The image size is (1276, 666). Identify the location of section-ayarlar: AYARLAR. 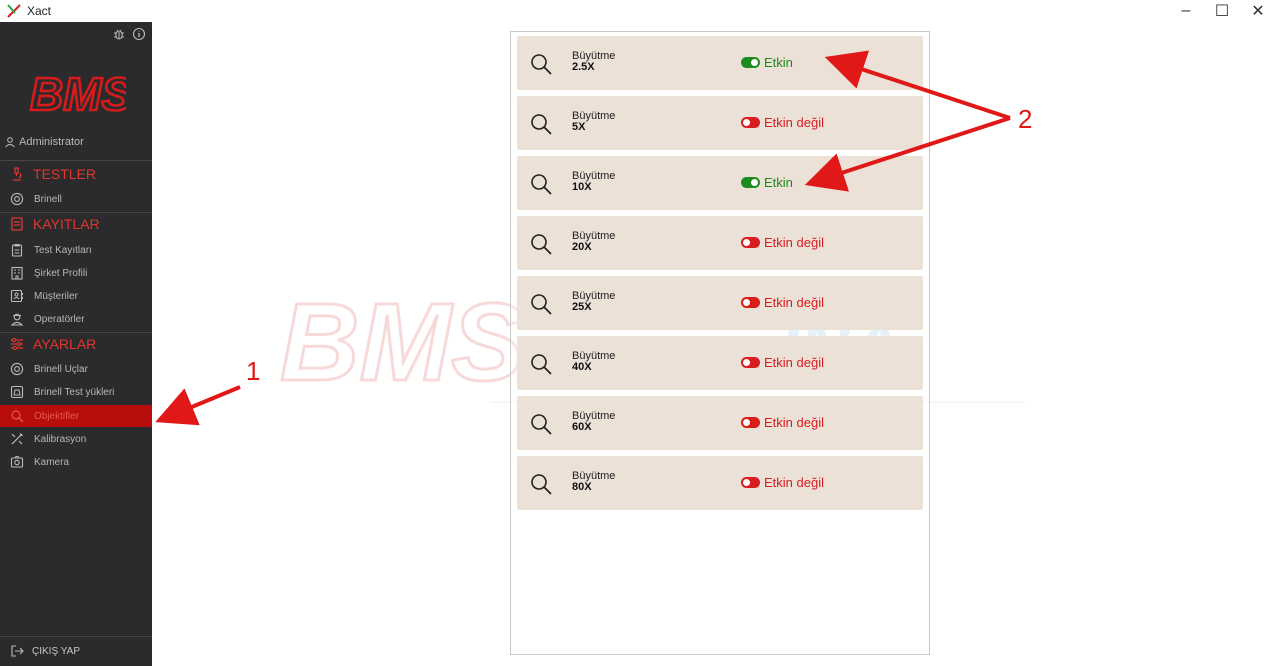
(53, 344).